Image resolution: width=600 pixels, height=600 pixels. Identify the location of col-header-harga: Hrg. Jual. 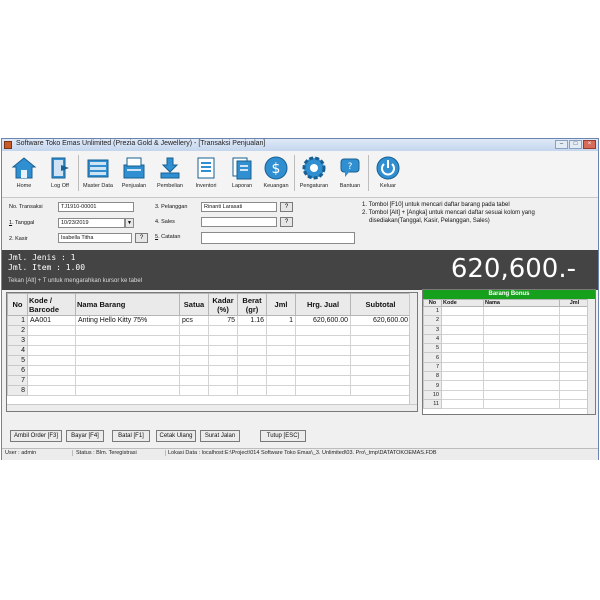
(323, 304).